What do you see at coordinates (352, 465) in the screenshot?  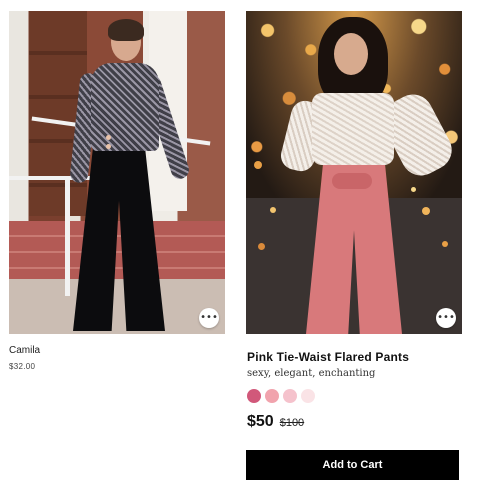 I see `add-to-cart-button: Add to Cart` at bounding box center [352, 465].